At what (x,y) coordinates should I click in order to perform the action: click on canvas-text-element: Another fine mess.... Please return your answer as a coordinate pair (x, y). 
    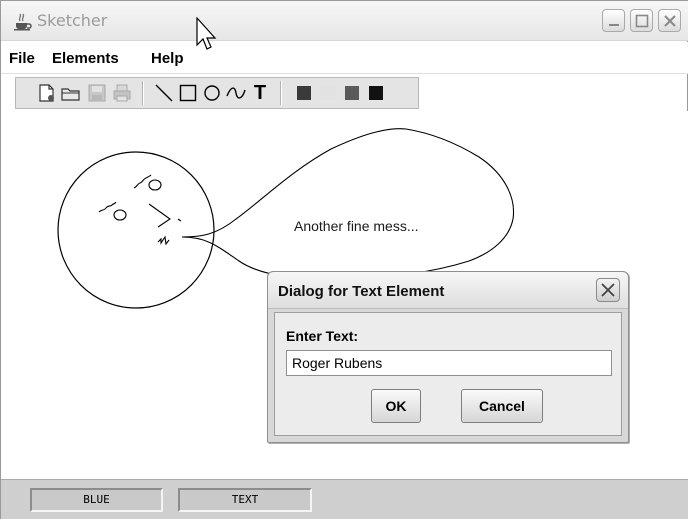
    Looking at the image, I should click on (356, 226).